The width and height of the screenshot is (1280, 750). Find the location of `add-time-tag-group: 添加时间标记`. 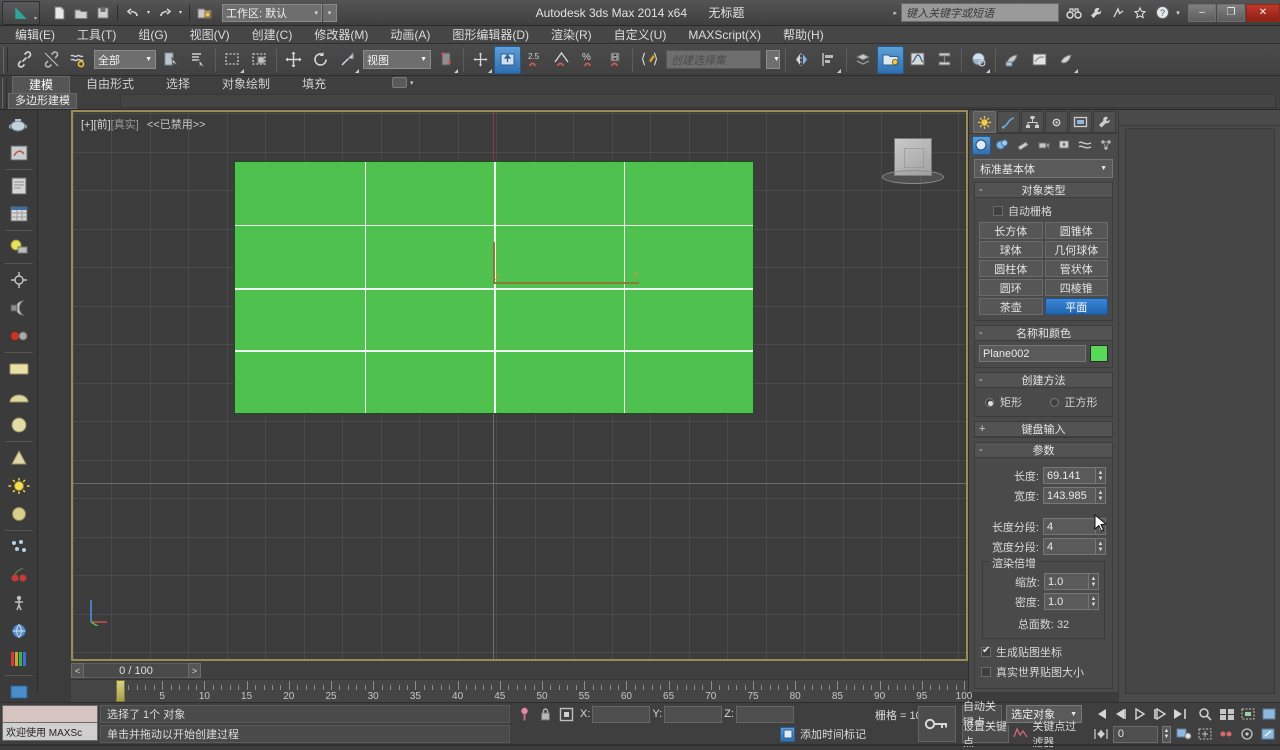

add-time-tag-group: 添加时间标记 is located at coordinates (823, 734).